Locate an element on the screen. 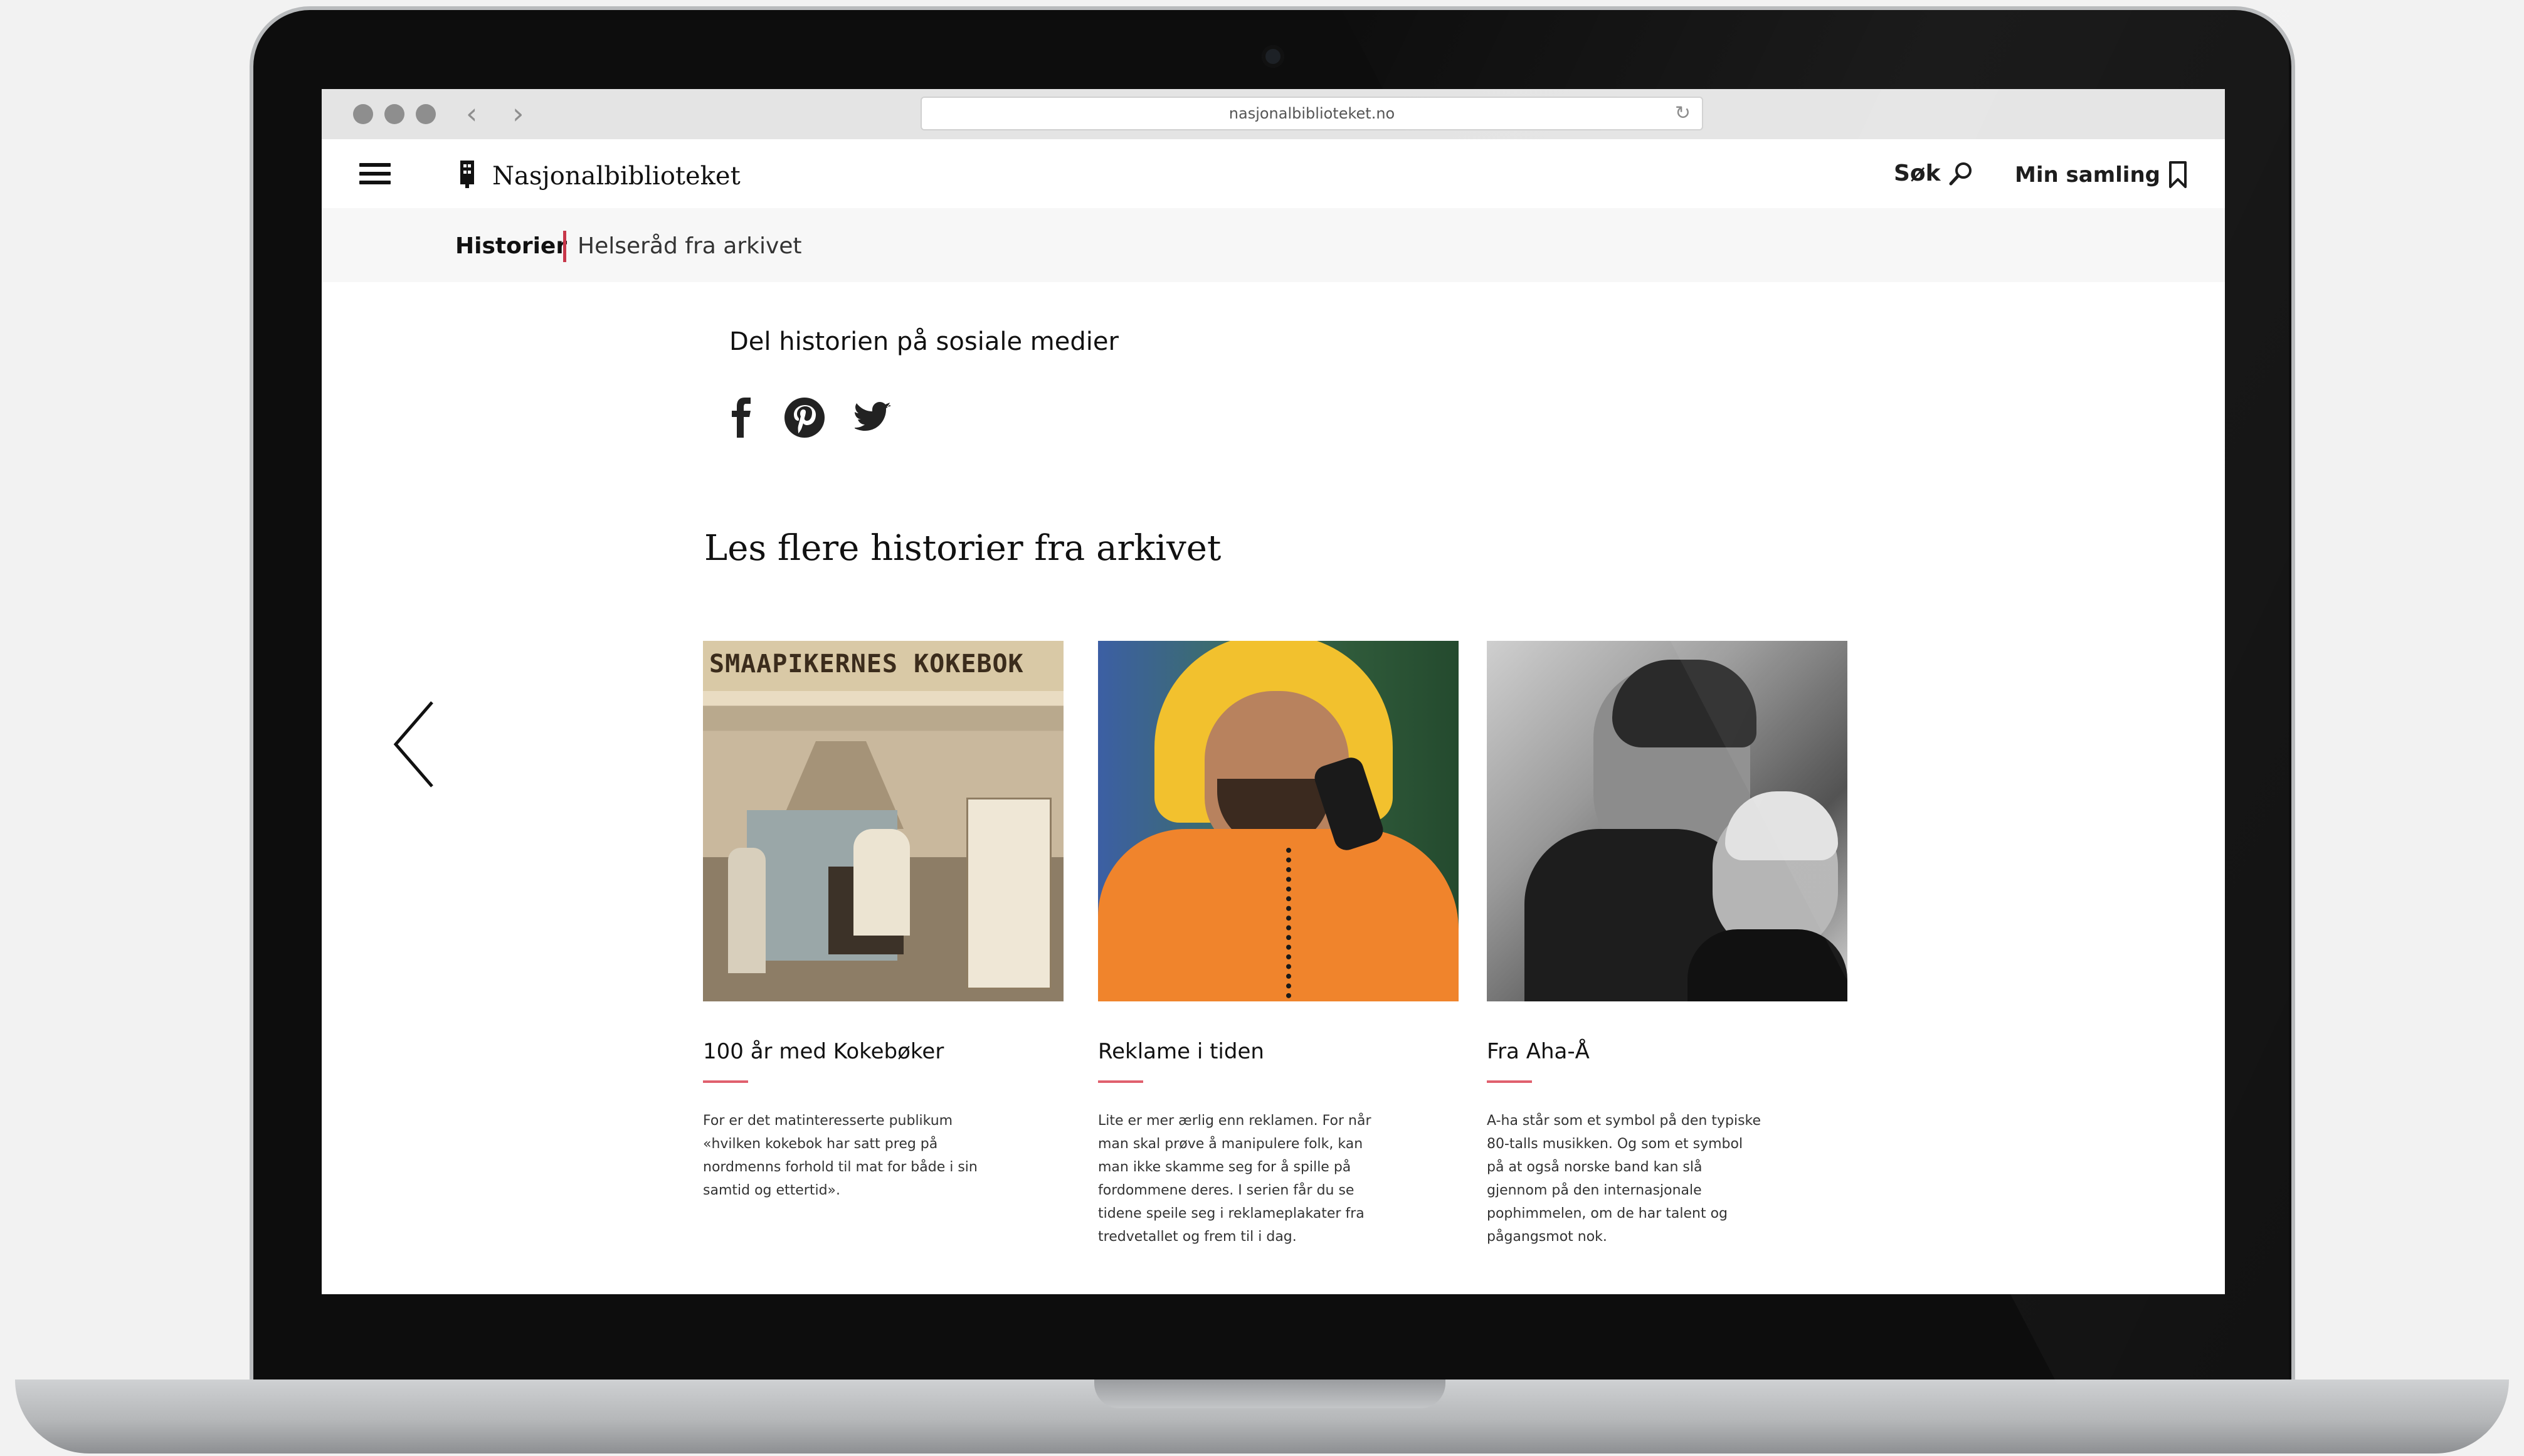 Image resolution: width=2524 pixels, height=1456 pixels. my-collection-button: Min samling is located at coordinates (2101, 175).